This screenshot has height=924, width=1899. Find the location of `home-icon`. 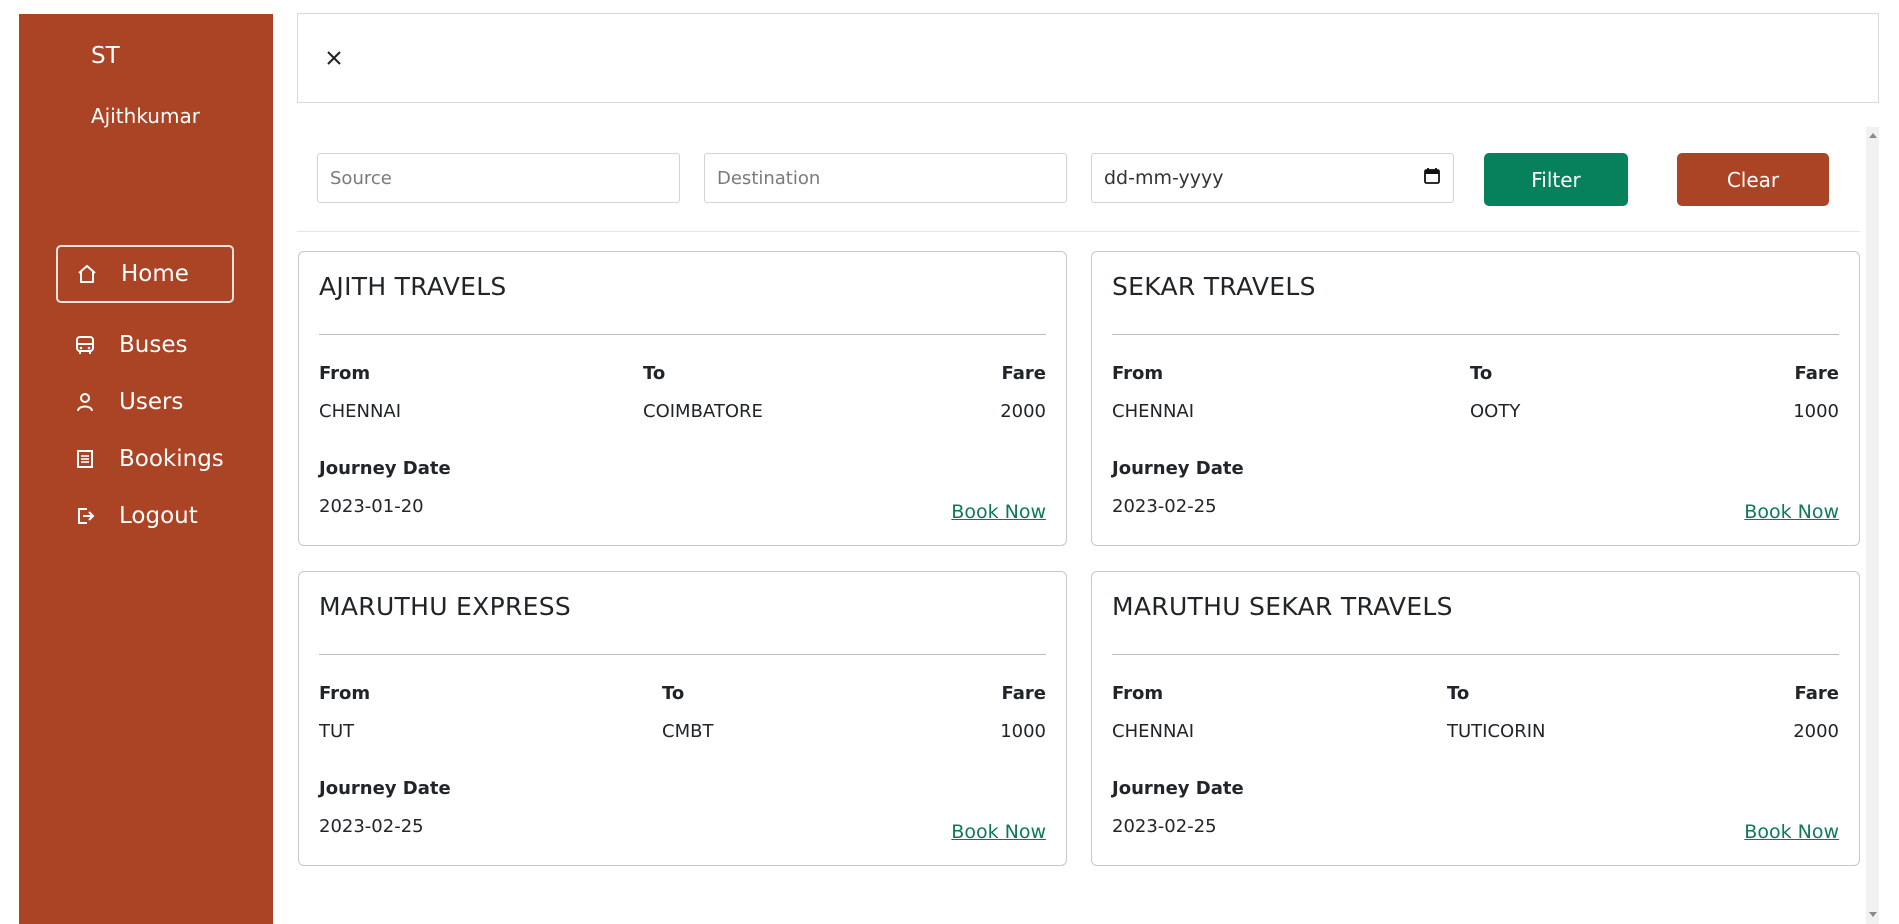

home-icon is located at coordinates (87, 274).